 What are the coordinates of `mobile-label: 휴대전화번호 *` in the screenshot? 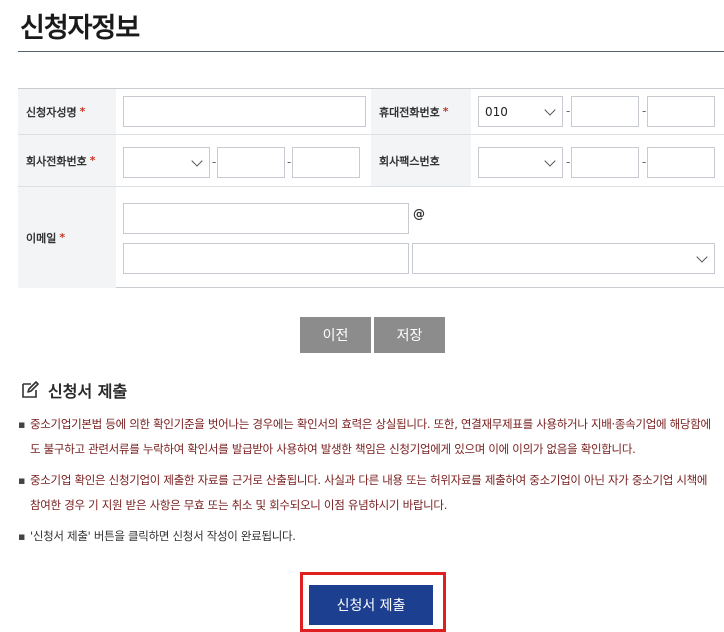 It's located at (421, 111).